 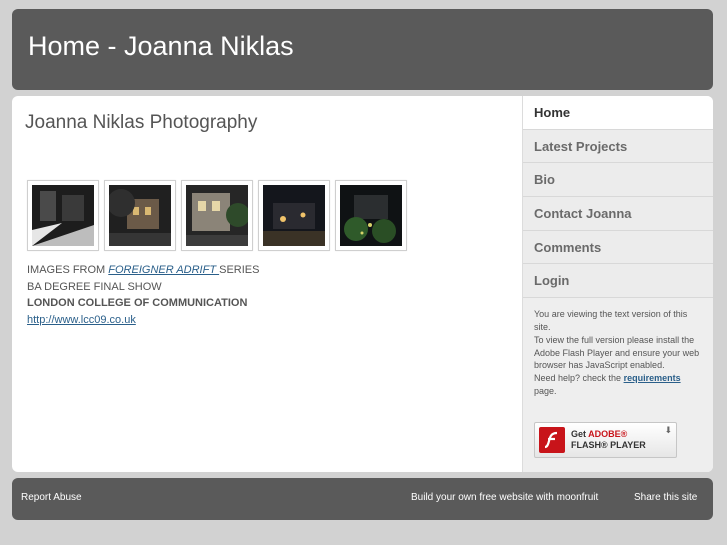 I want to click on caption-degree: BA DEGREE FINAL SHOW, so click(x=94, y=286).